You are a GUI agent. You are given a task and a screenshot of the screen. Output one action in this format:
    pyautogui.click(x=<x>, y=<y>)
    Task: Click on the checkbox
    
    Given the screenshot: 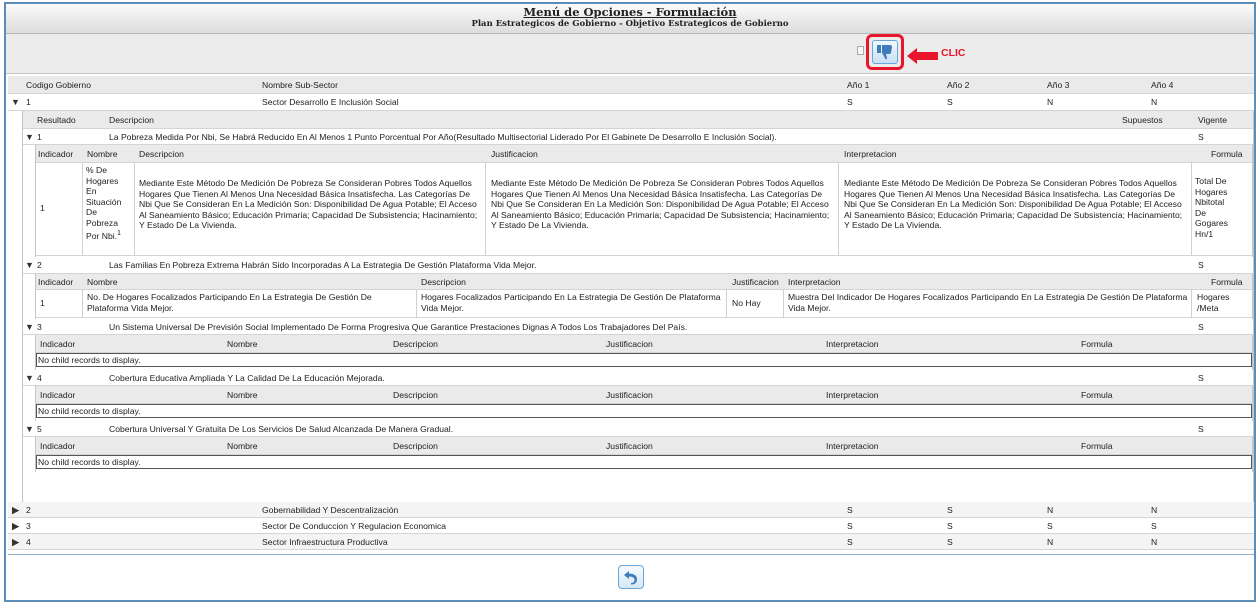 What is the action you would take?
    pyautogui.click(x=860, y=50)
    